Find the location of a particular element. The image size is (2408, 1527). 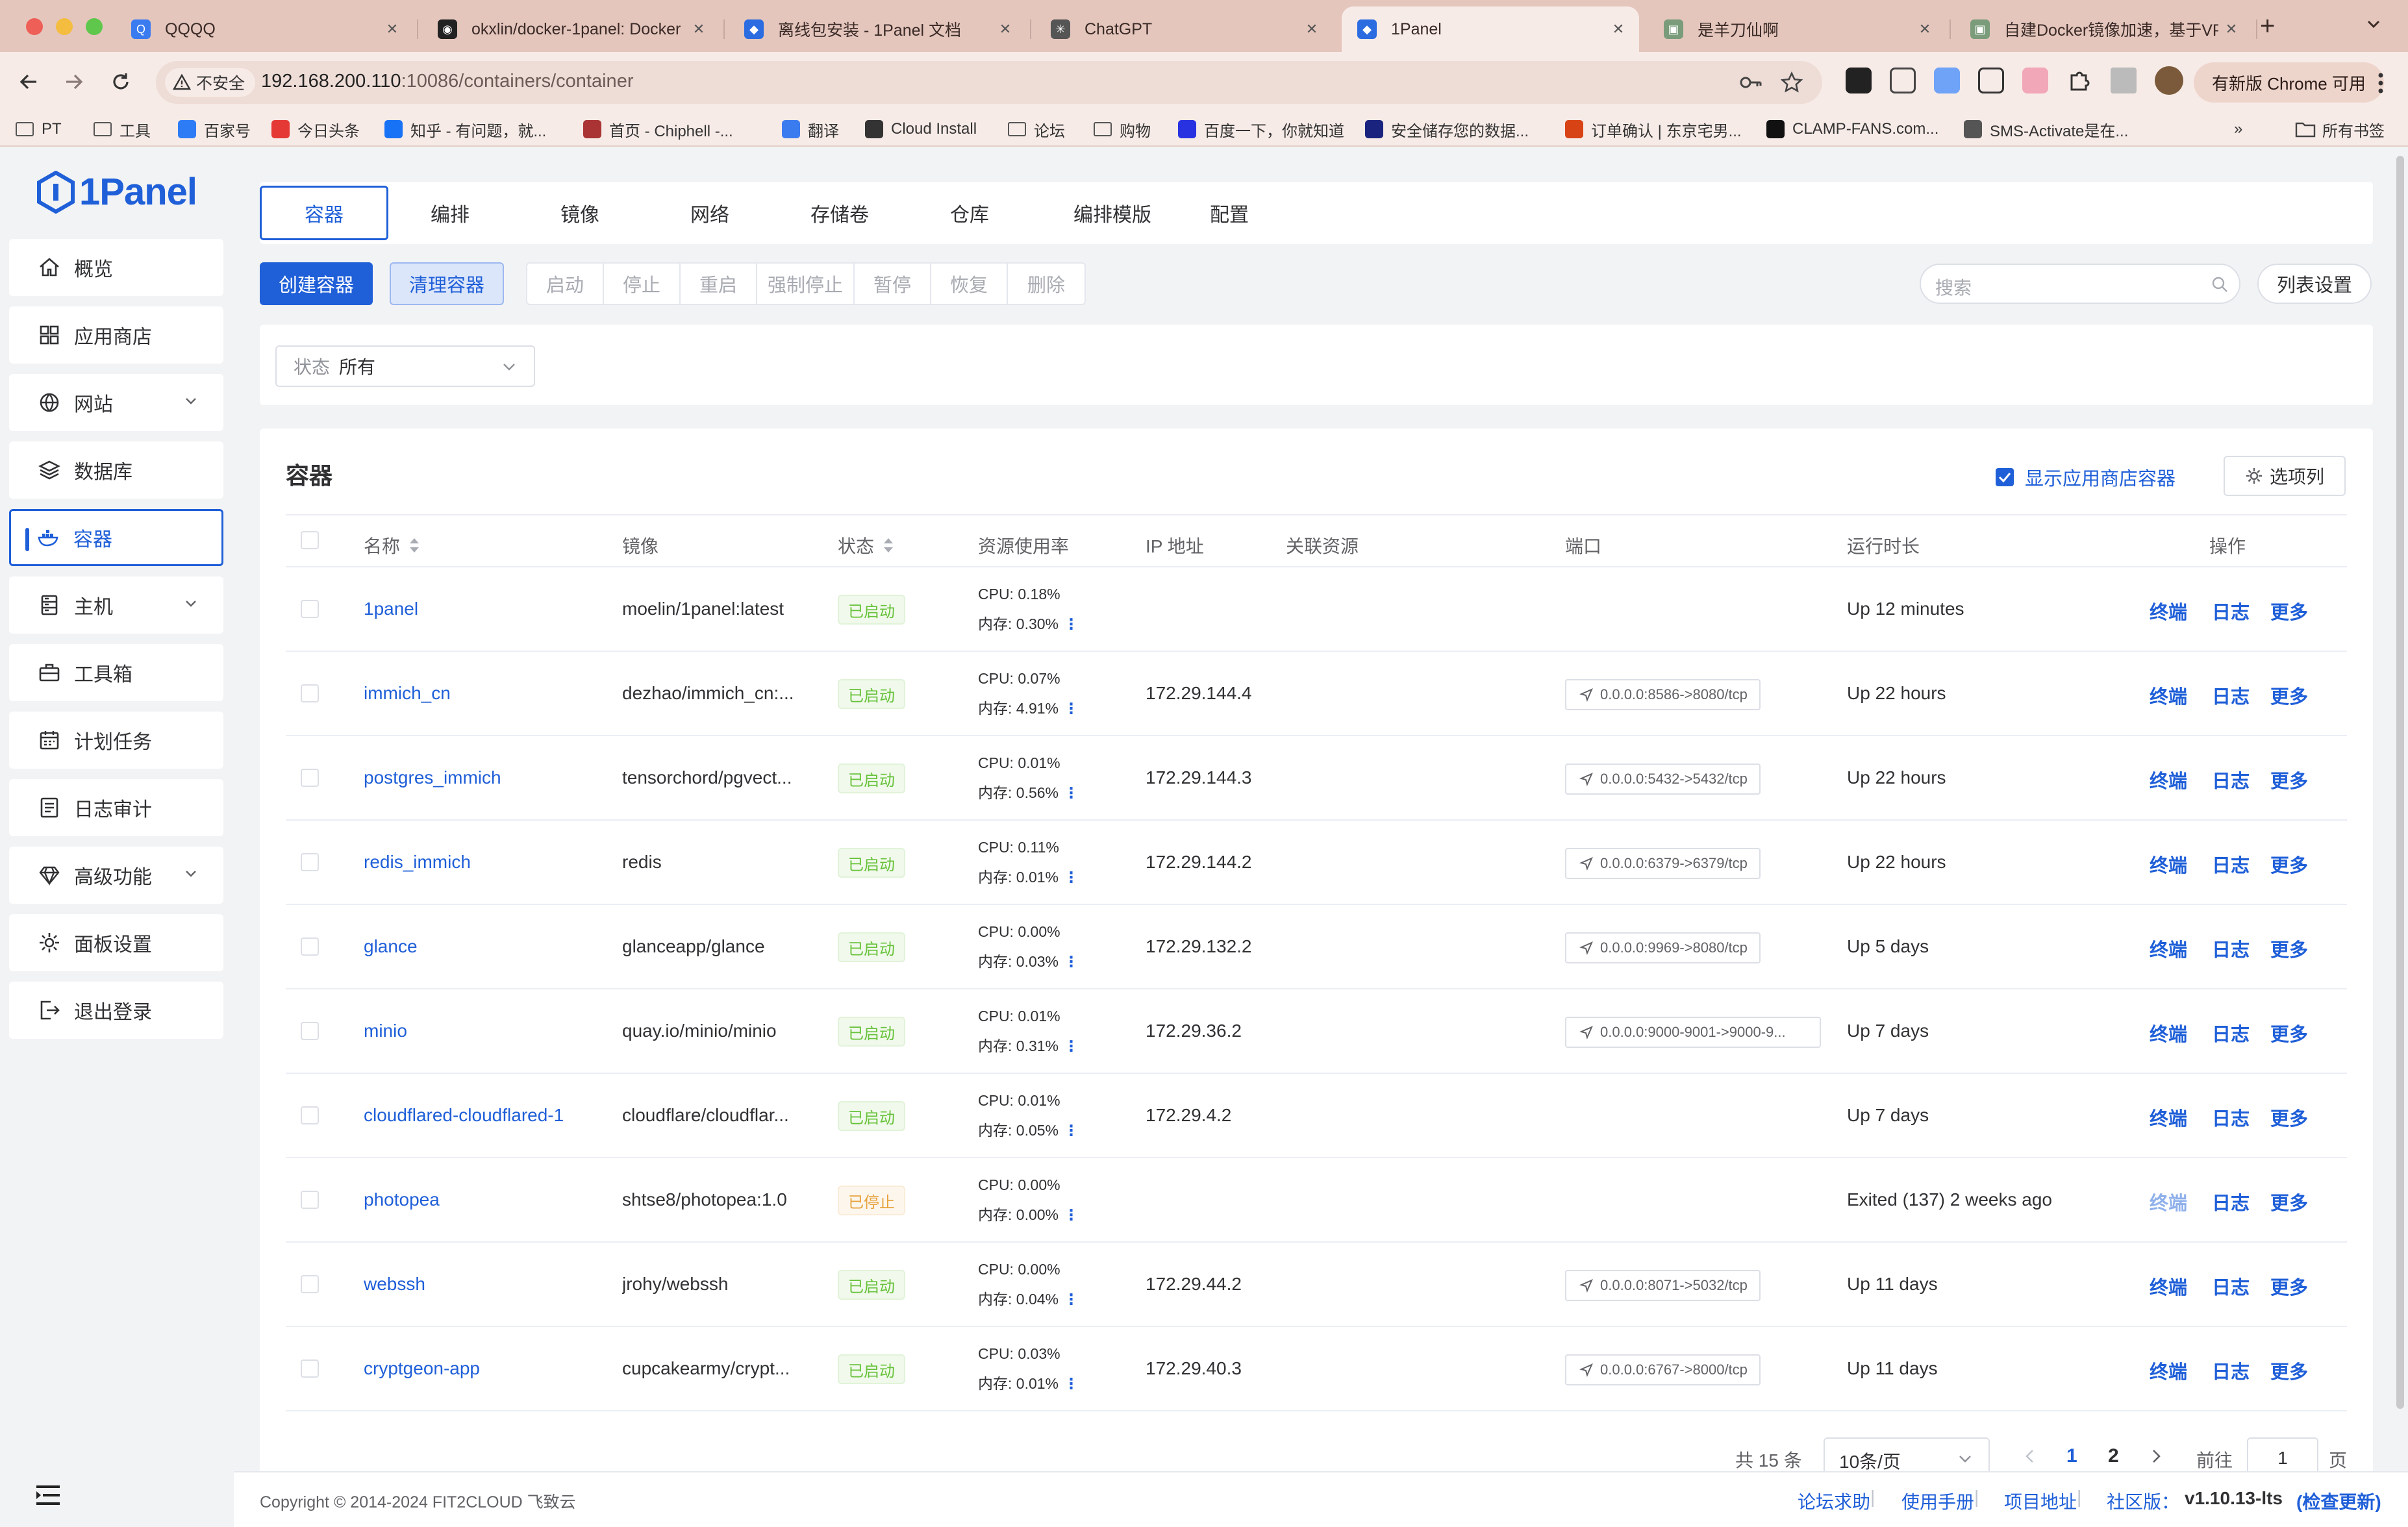

subnav-tab: 镜像 is located at coordinates (580, 213).